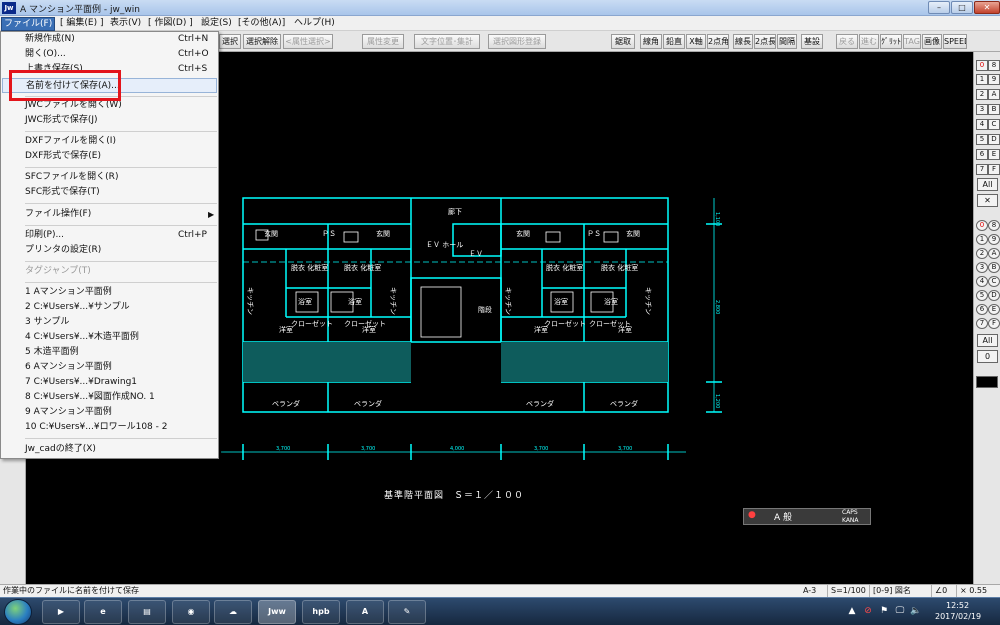 The height and width of the screenshot is (625, 1000). Describe the element at coordinates (783, 516) in the screenshot. I see `ime-mode: A 般` at that location.